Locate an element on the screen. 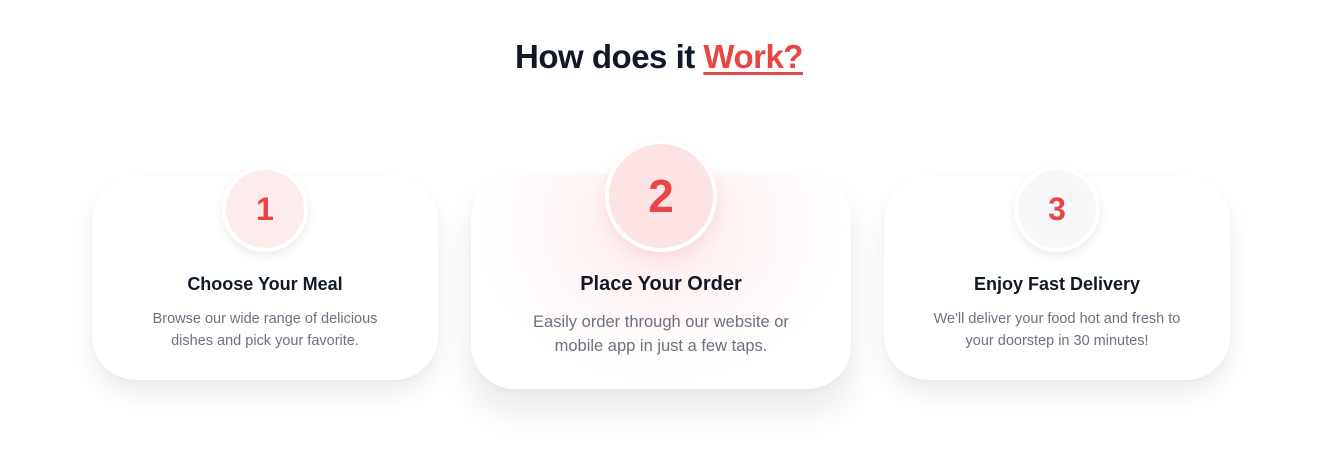 The height and width of the screenshot is (468, 1318). step-number-badge: 3 is located at coordinates (1057, 209).